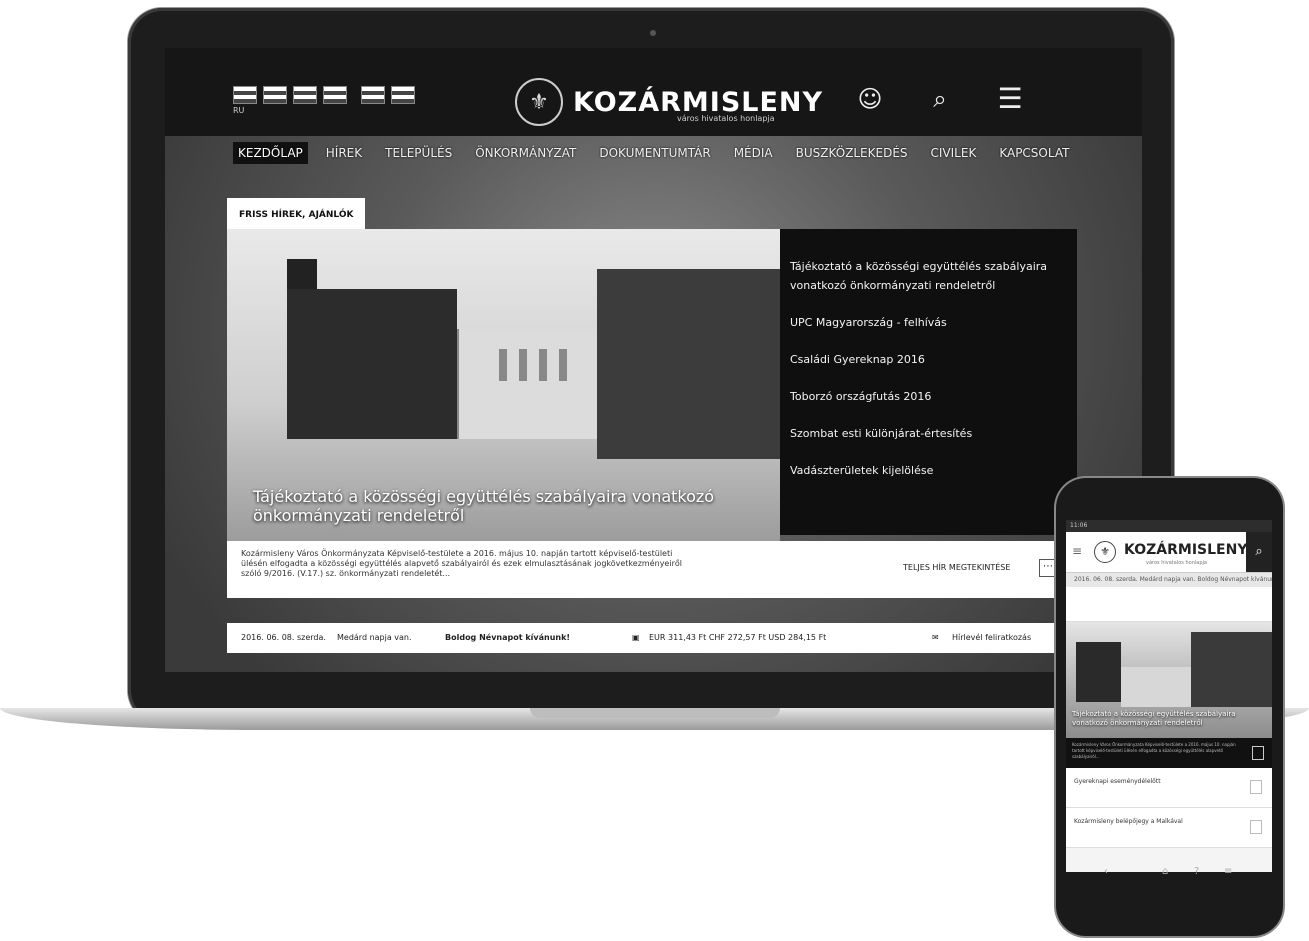  What do you see at coordinates (1169, 526) in the screenshot?
I see `phone-status-bar: 11:06` at bounding box center [1169, 526].